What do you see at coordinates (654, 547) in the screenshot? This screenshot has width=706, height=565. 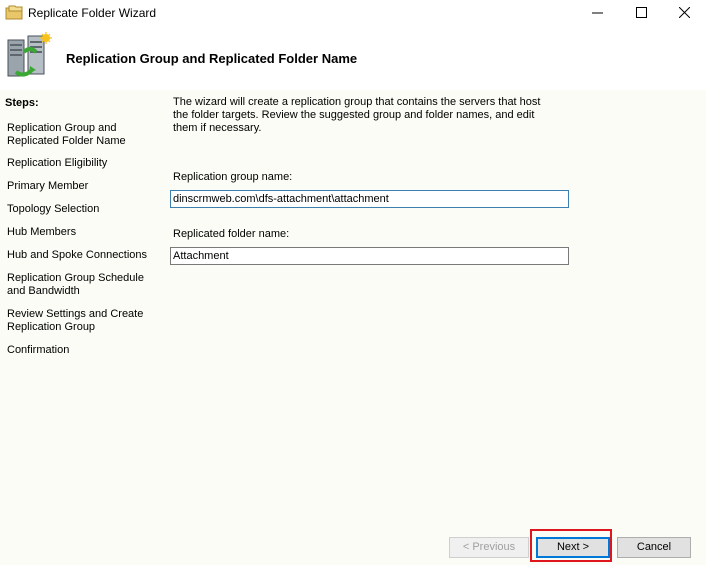 I see `cancel-button: Cancel` at bounding box center [654, 547].